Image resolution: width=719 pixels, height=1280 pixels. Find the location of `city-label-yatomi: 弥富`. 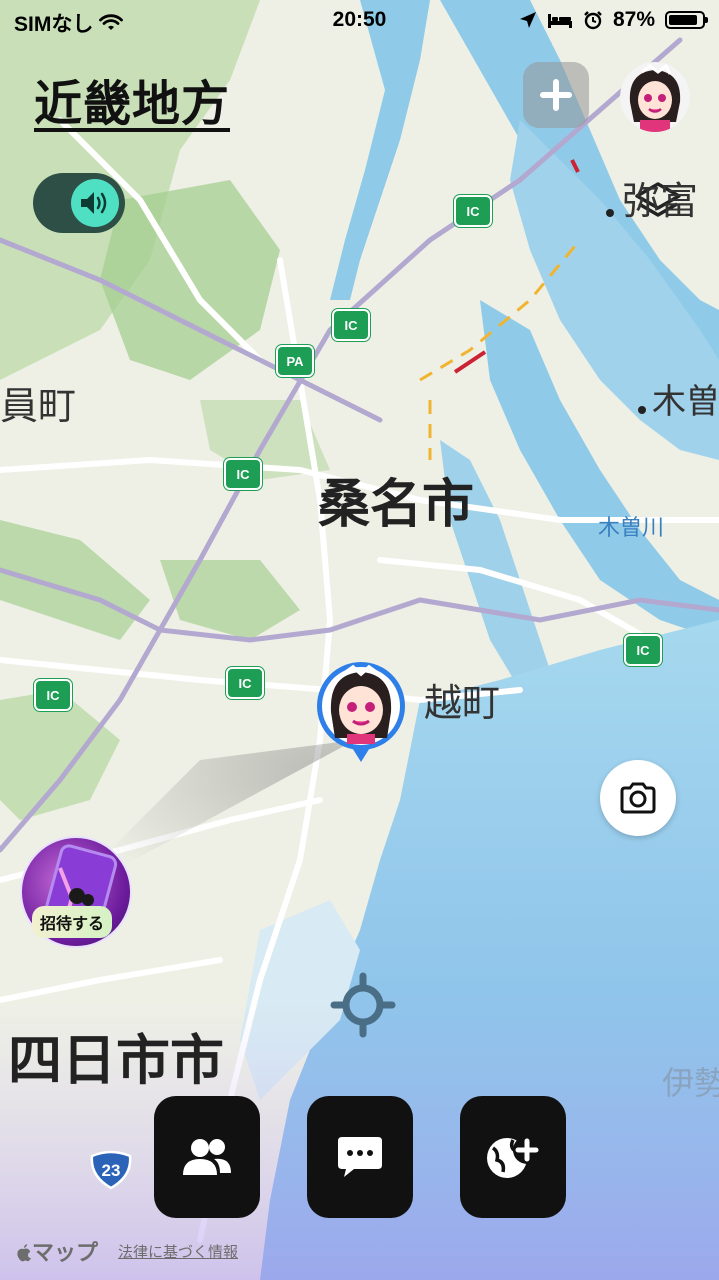

city-label-yatomi: 弥富 is located at coordinates (660, 197).